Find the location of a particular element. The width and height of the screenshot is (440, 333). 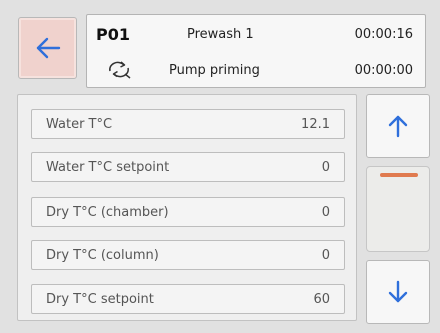

param-row-water-setpoint: Water T°C setpoint 0 is located at coordinates (188, 167).